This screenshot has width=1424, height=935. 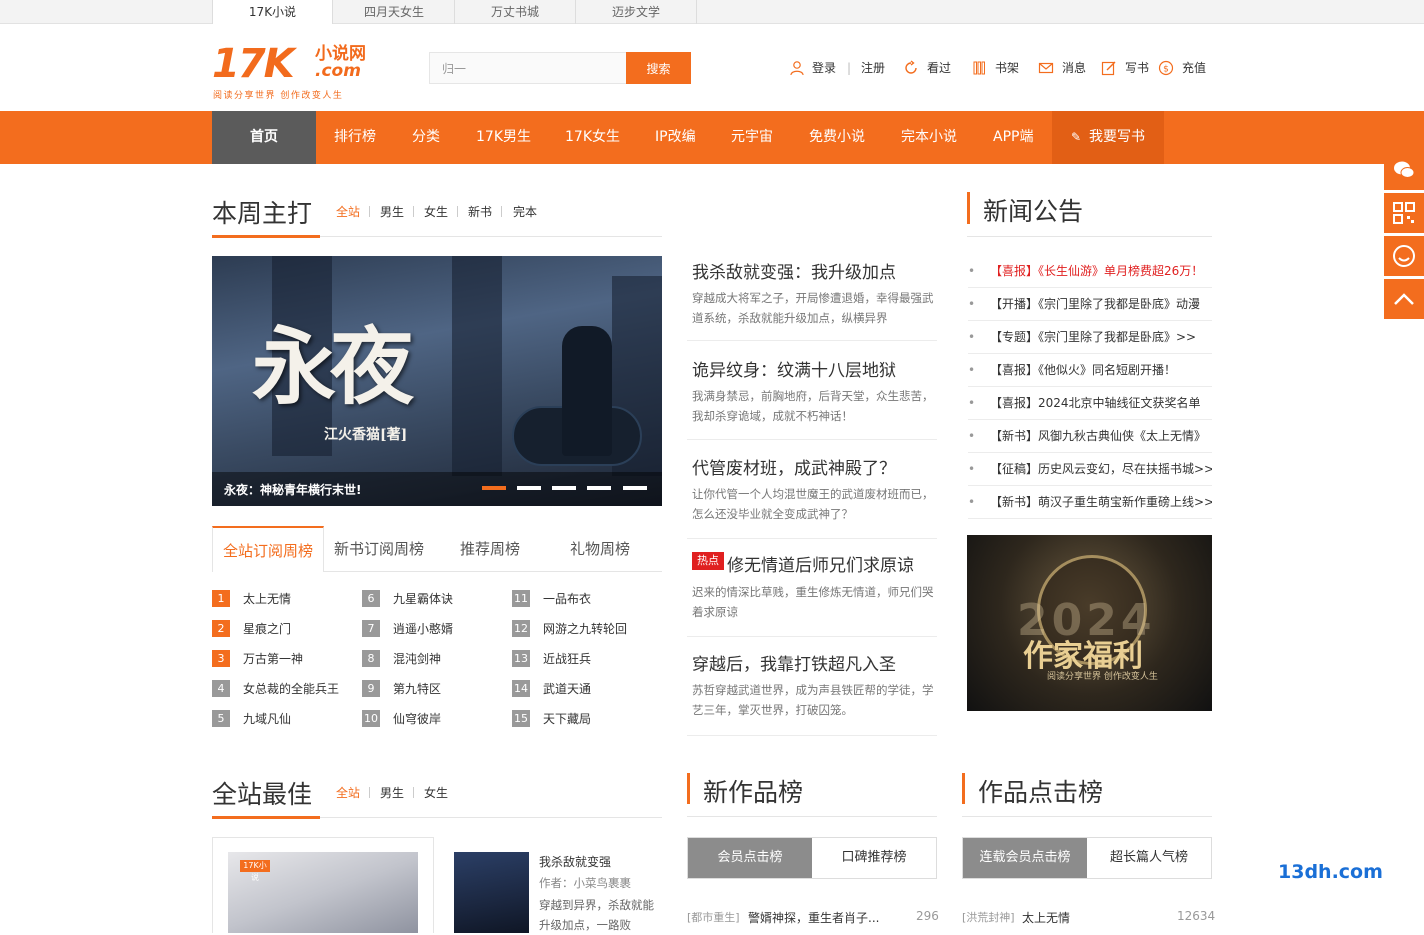 What do you see at coordinates (1090, 469) in the screenshot?
I see `news-item: • 【征稿】历史风云变幻，尽在扶摇书城>>` at bounding box center [1090, 469].